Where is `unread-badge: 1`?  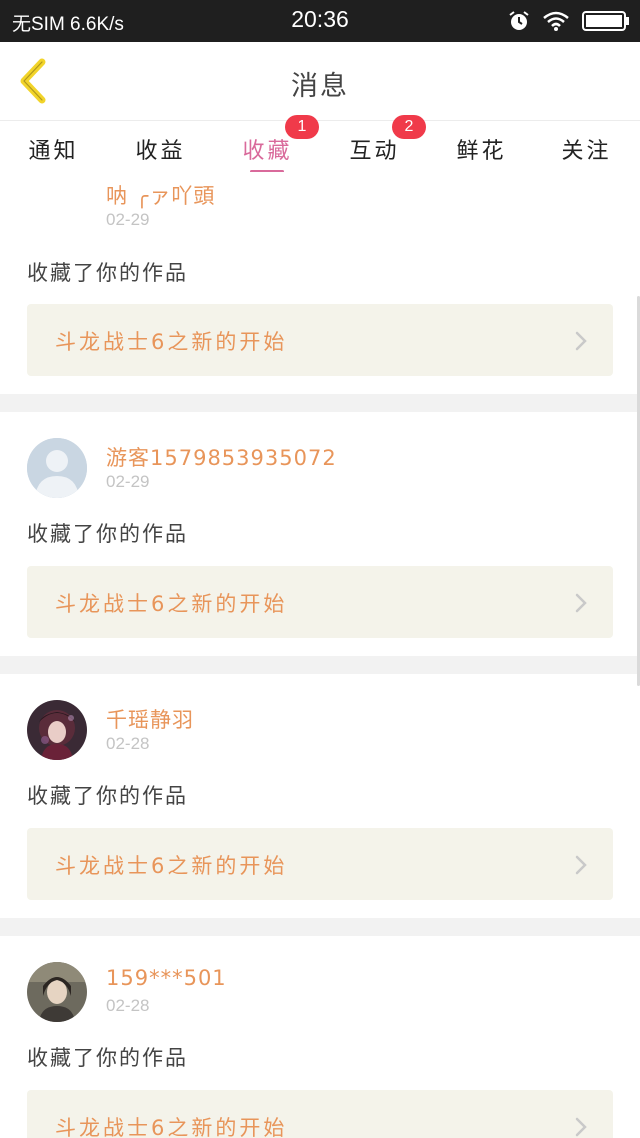
unread-badge: 1 is located at coordinates (302, 127).